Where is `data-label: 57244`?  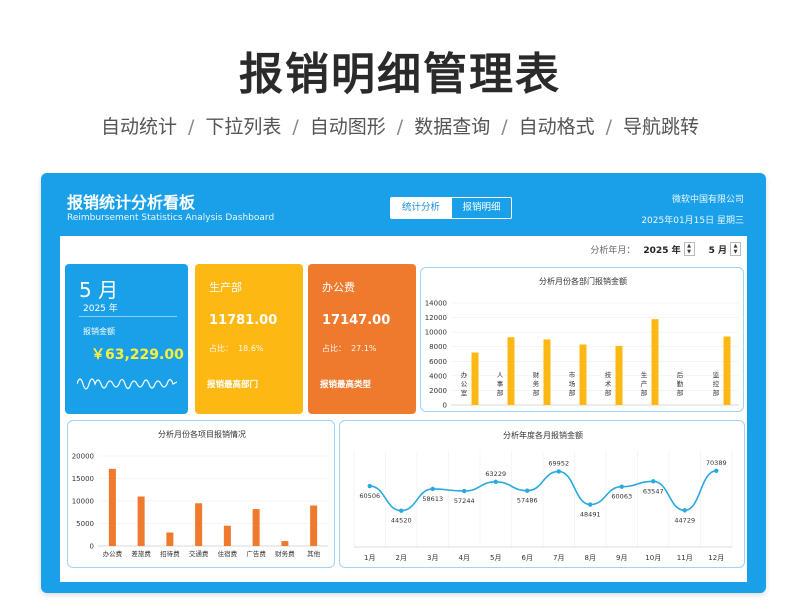
data-label: 57244 is located at coordinates (464, 501).